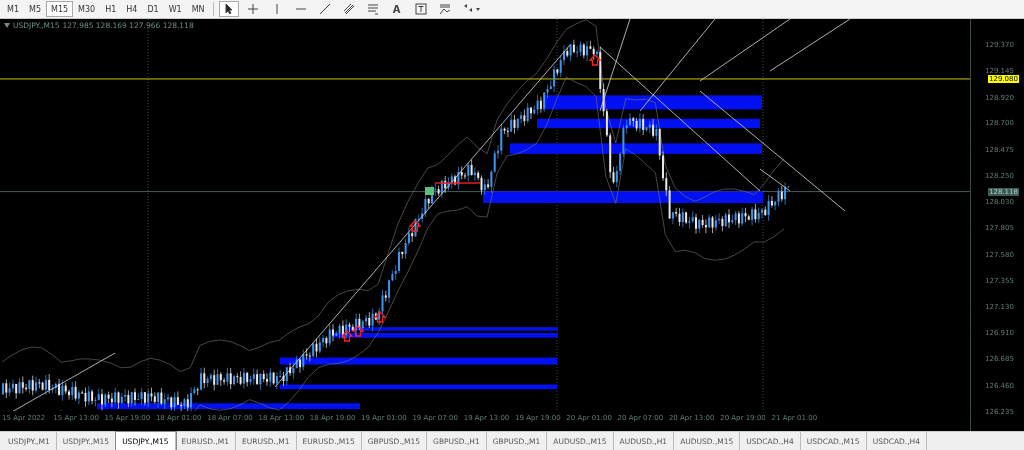 The width and height of the screenshot is (1024, 450). What do you see at coordinates (471, 9) in the screenshot?
I see `arrows-dropdown-icon` at bounding box center [471, 9].